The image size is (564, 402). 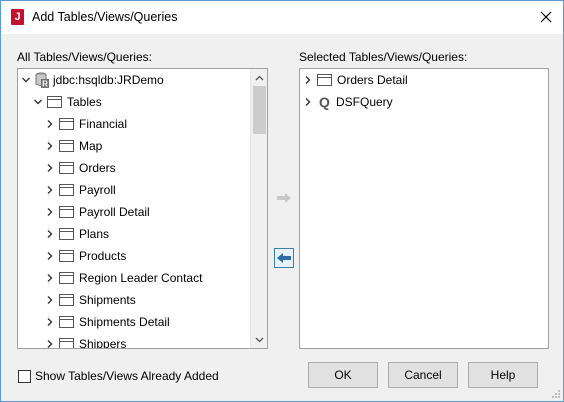 I want to click on tree-item-label: Payroll, so click(x=97, y=190).